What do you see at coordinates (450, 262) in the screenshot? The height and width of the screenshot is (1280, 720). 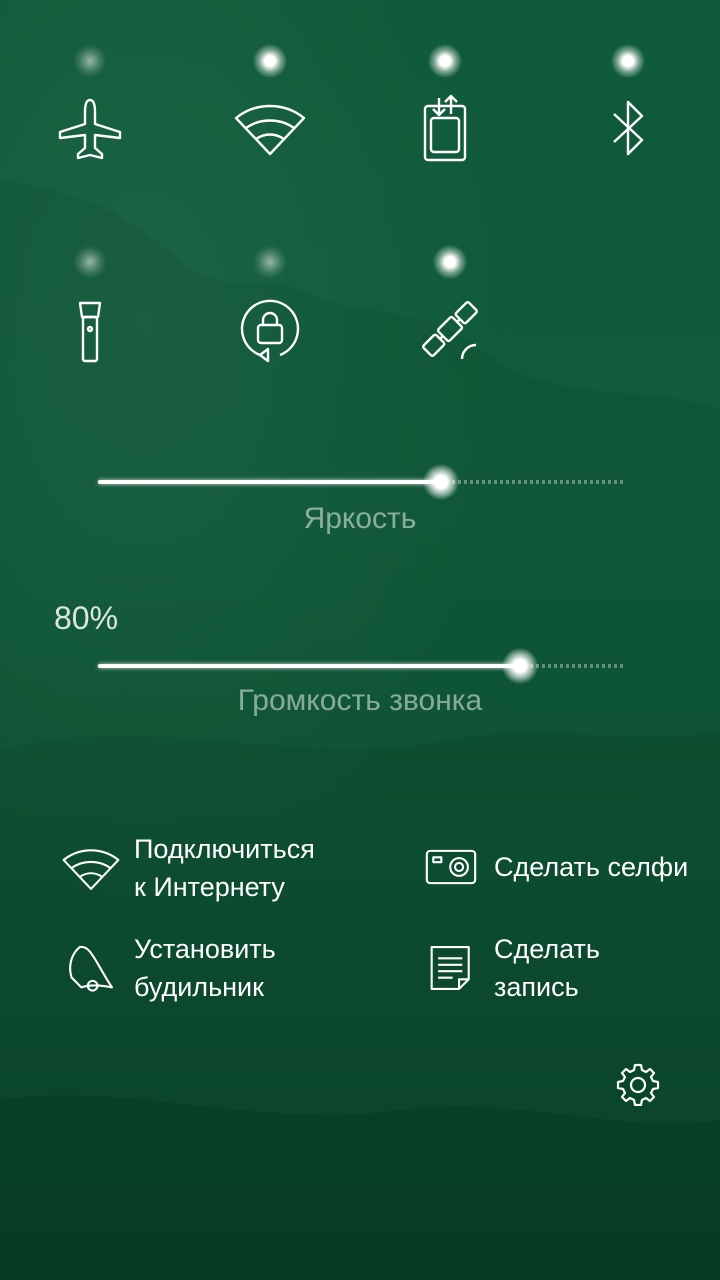 I see `gps-indicator` at bounding box center [450, 262].